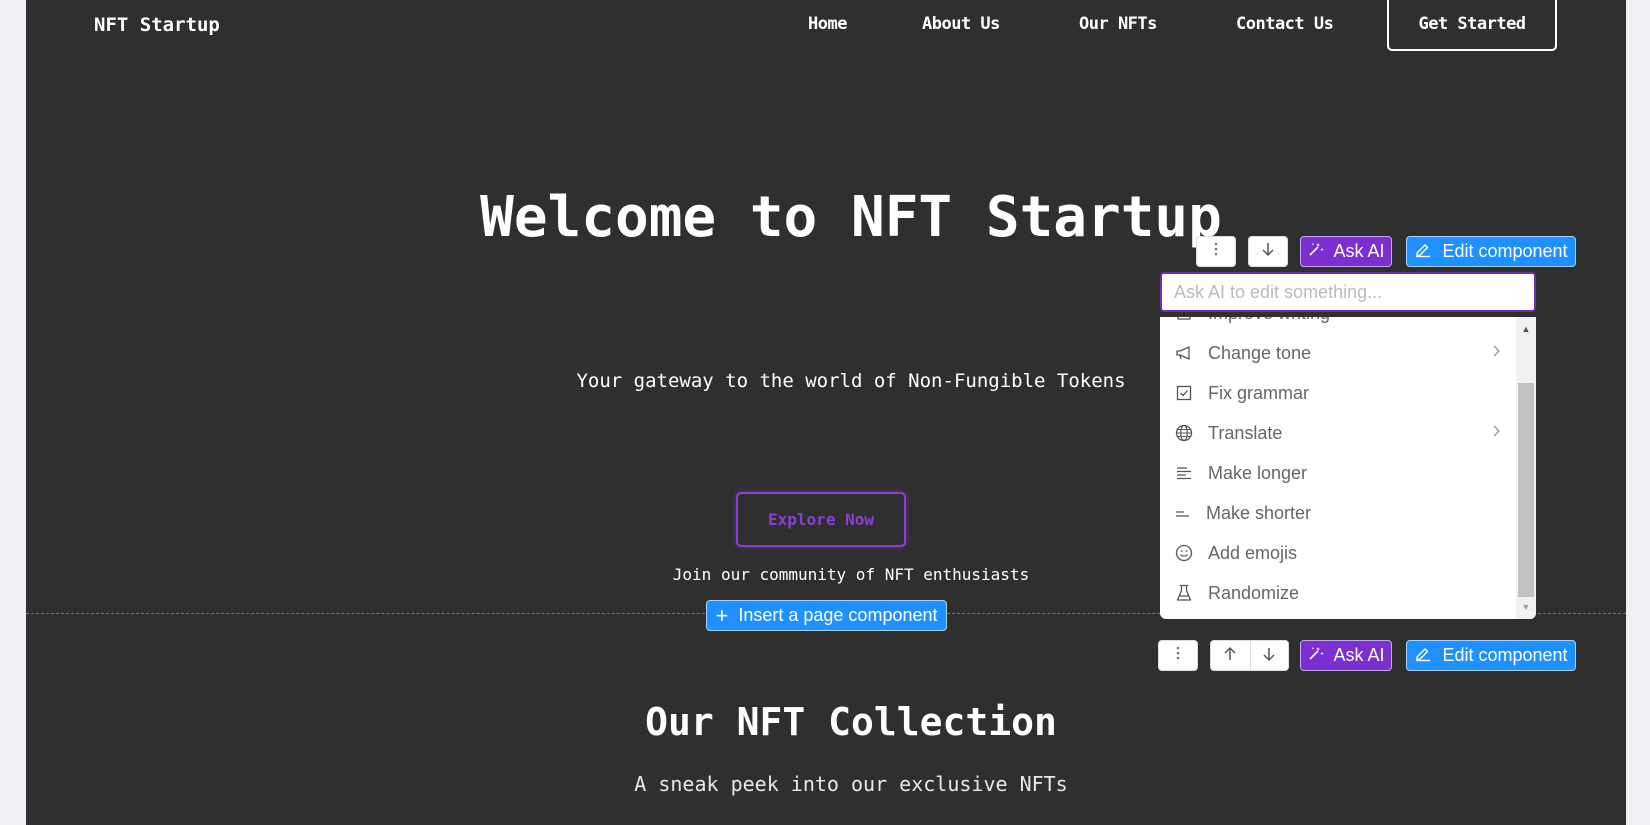  I want to click on menu-item-randomize: Randomize, so click(1337, 593).